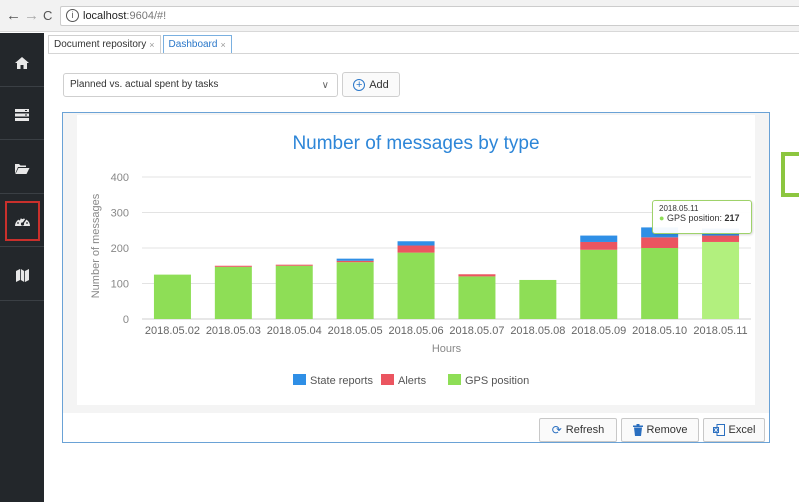 This screenshot has width=799, height=502. Describe the element at coordinates (13, 15) in the screenshot. I see `back-icon: ←` at that location.